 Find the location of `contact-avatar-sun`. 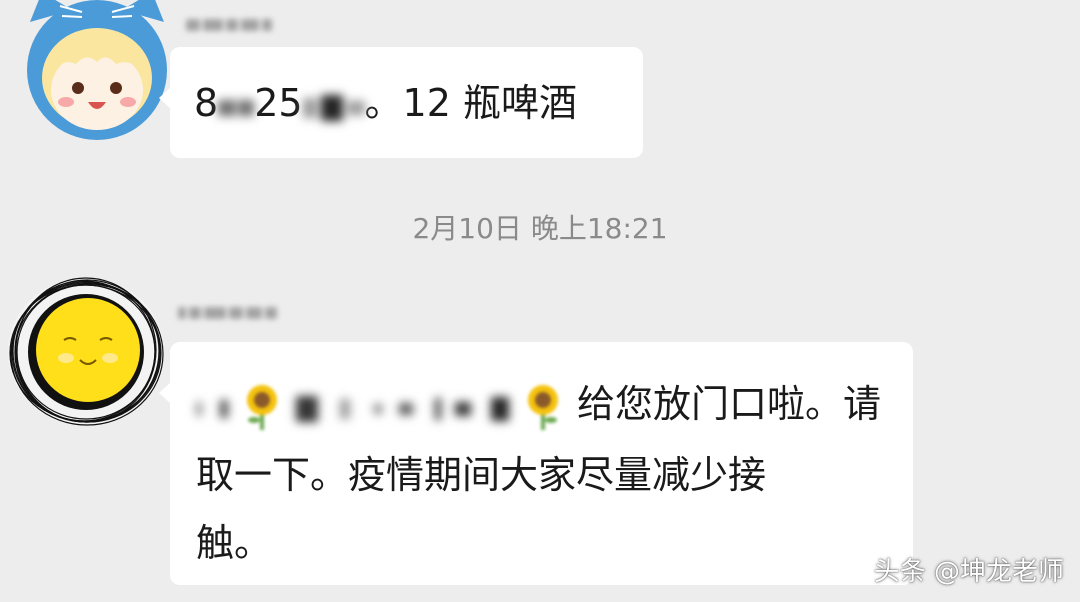

contact-avatar-sun is located at coordinates (86, 351).